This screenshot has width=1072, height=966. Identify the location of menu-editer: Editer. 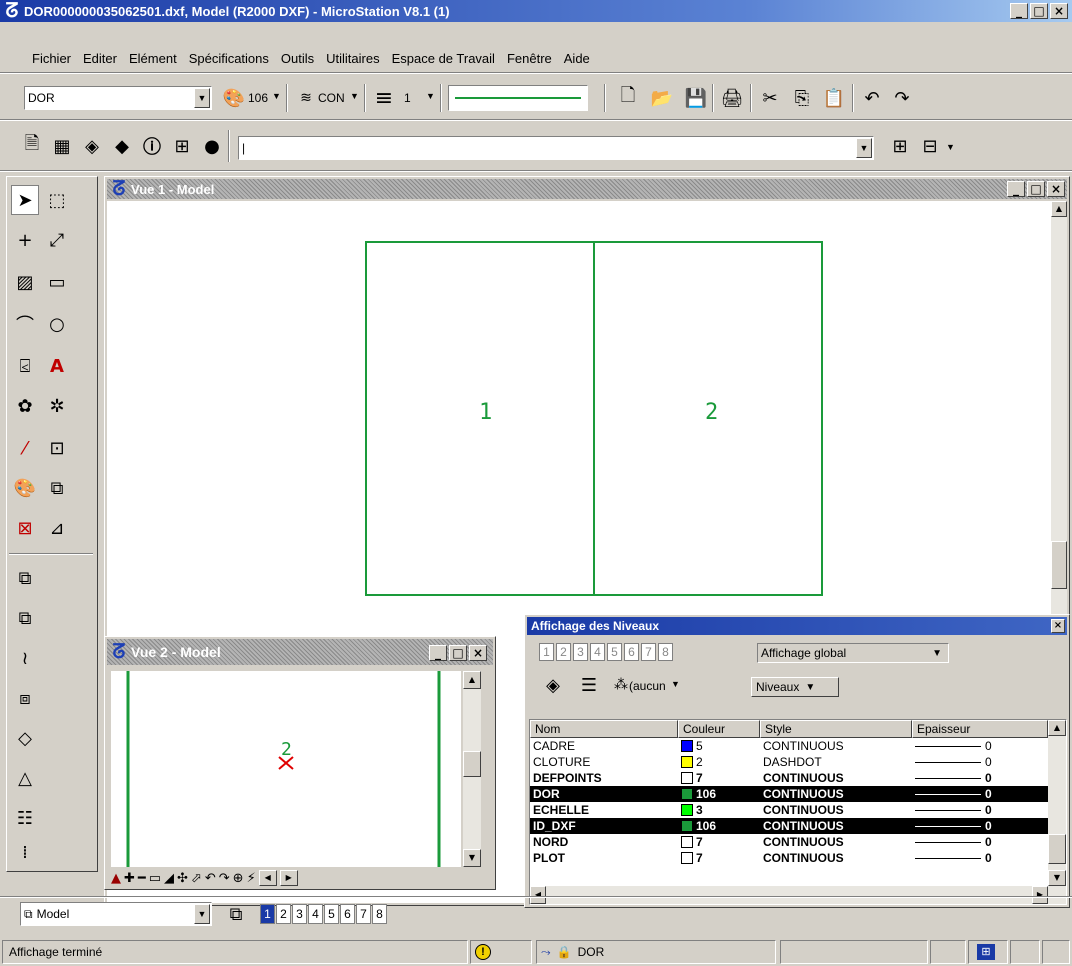
(100, 58).